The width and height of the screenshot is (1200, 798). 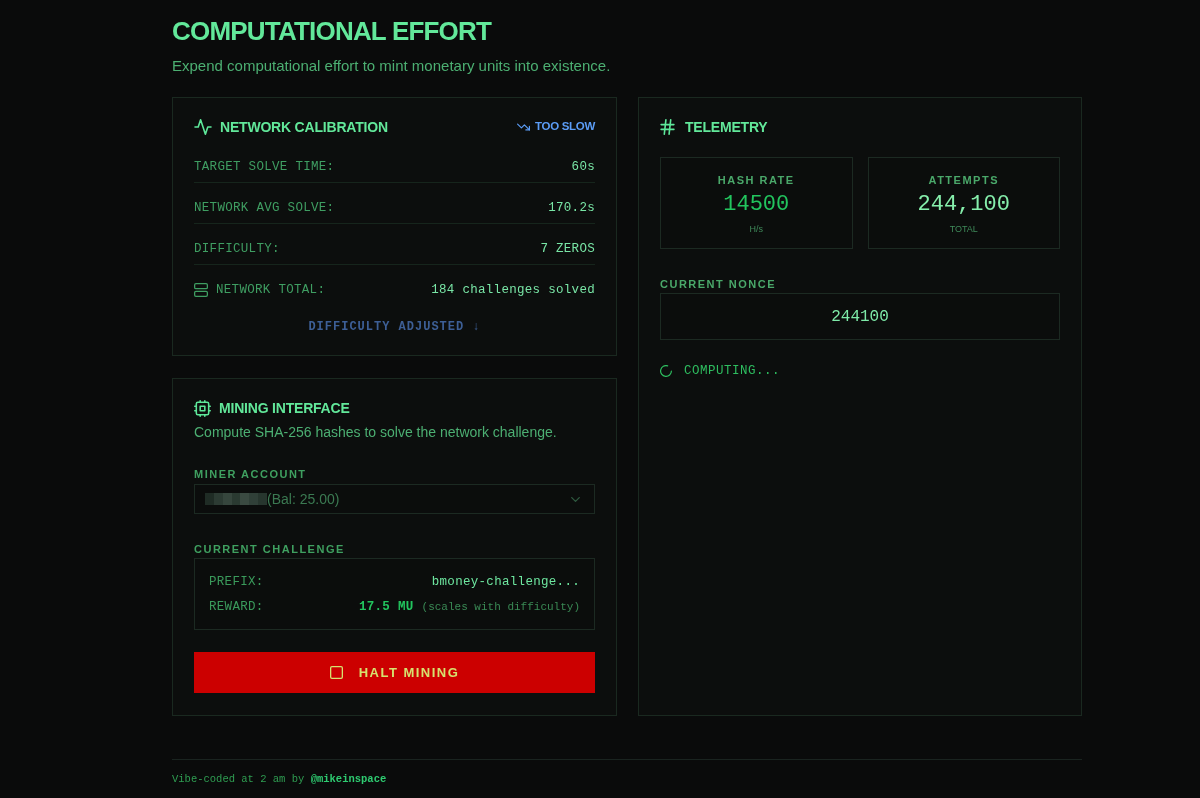 I want to click on activity-icon, so click(x=203, y=127).